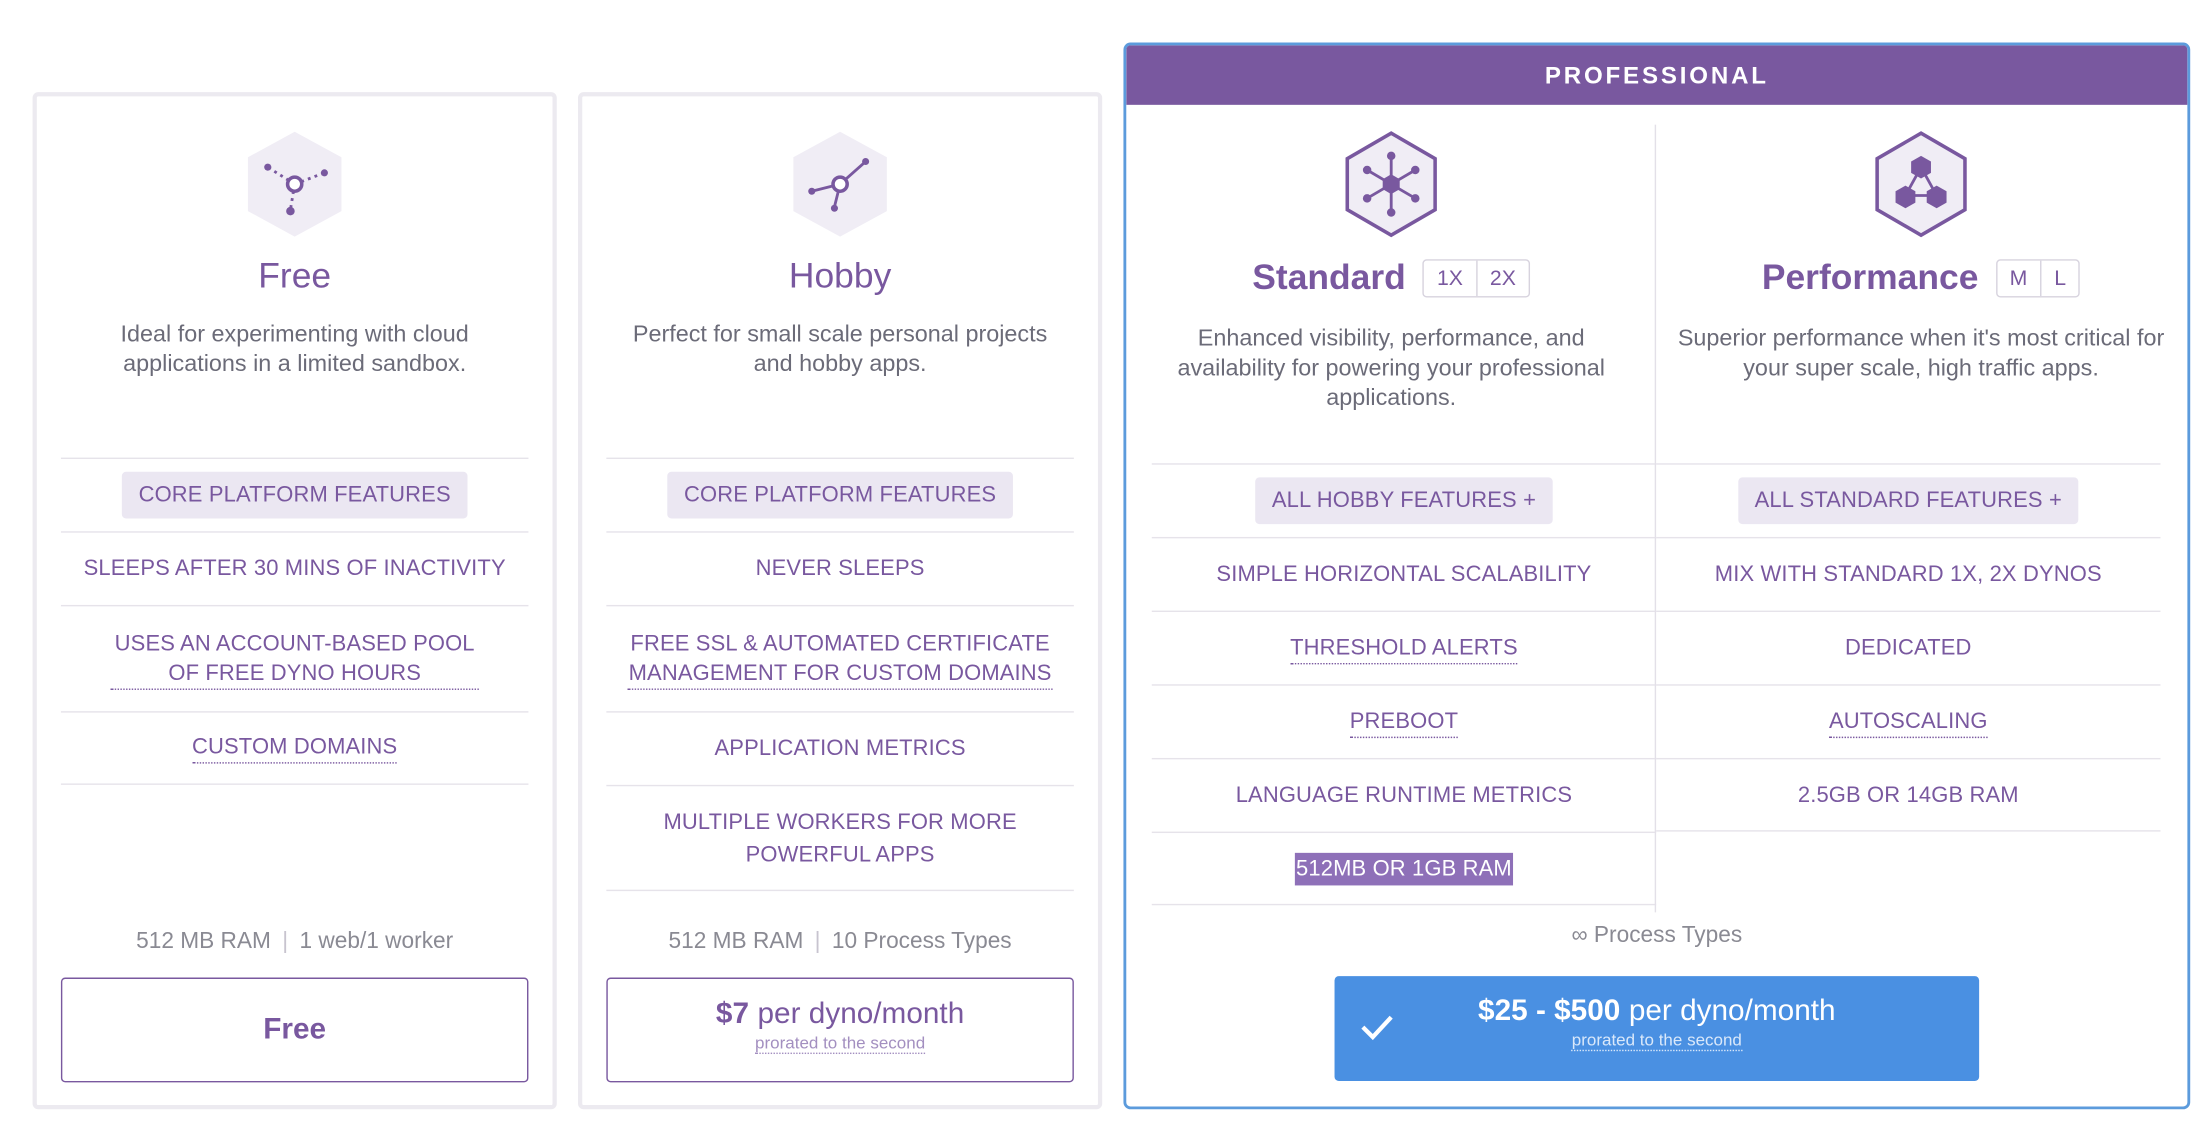 Image resolution: width=2210 pixels, height=1146 pixels. I want to click on feature-item: APPLICATION METRICS, so click(840, 748).